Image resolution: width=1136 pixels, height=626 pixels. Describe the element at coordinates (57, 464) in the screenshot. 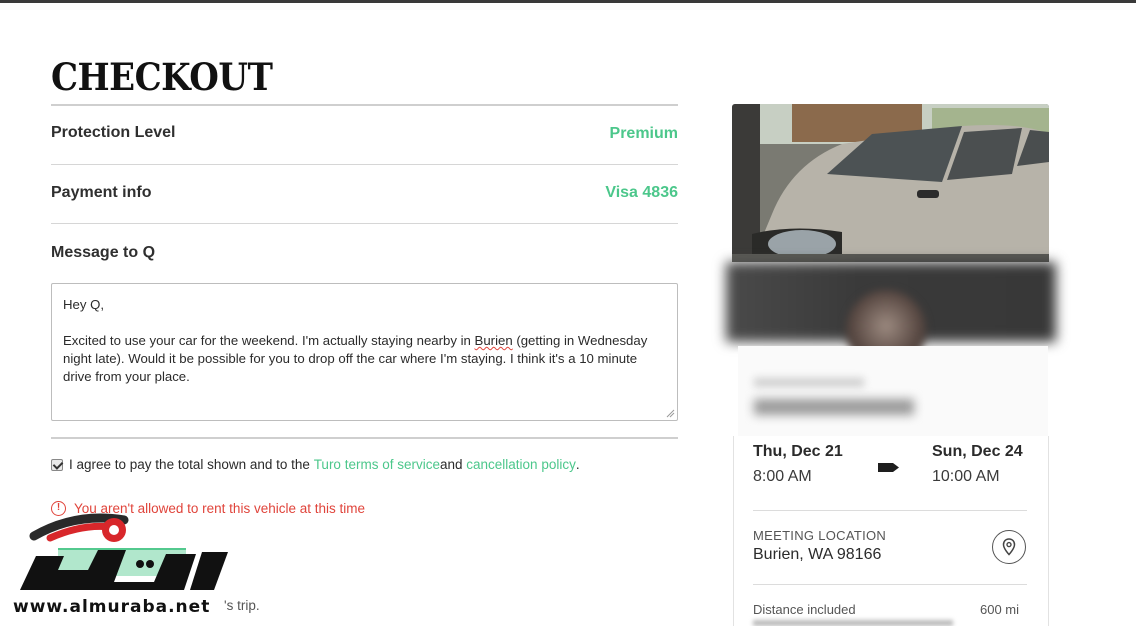

I see `agree-checkbox` at that location.